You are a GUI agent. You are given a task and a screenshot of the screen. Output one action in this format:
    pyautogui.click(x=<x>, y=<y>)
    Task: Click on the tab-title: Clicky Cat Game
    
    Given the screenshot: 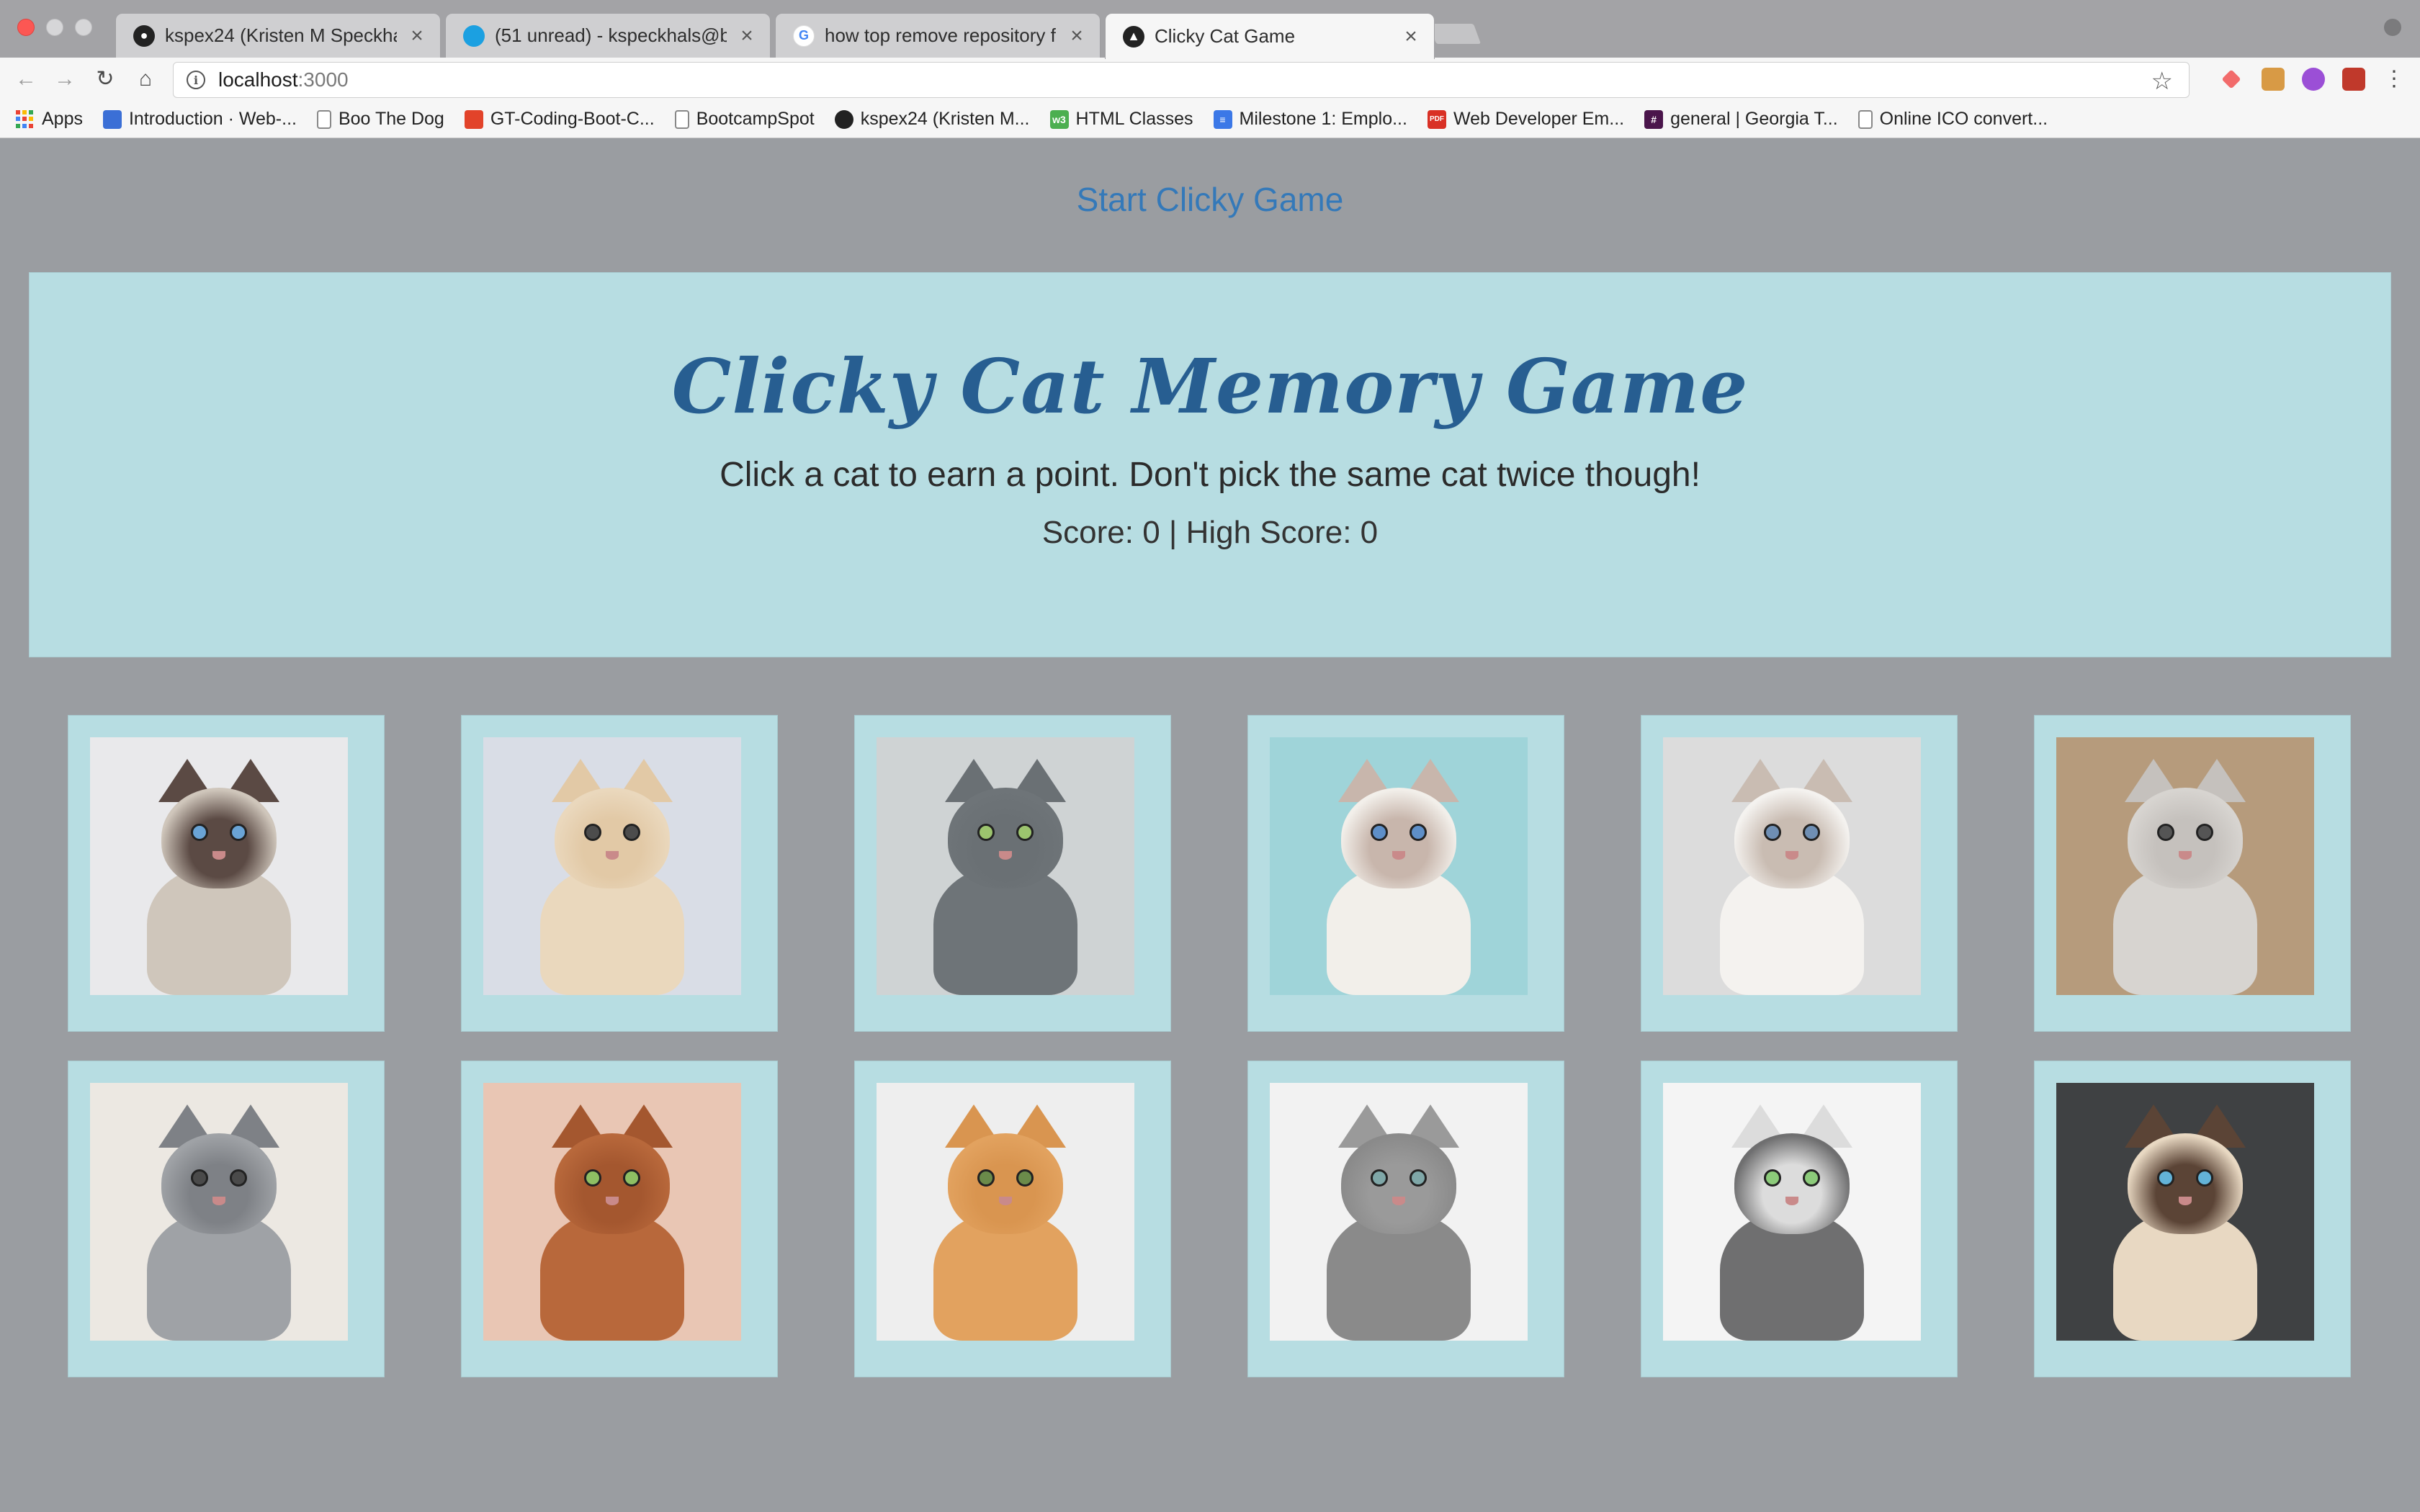 What is the action you would take?
    pyautogui.click(x=1225, y=36)
    